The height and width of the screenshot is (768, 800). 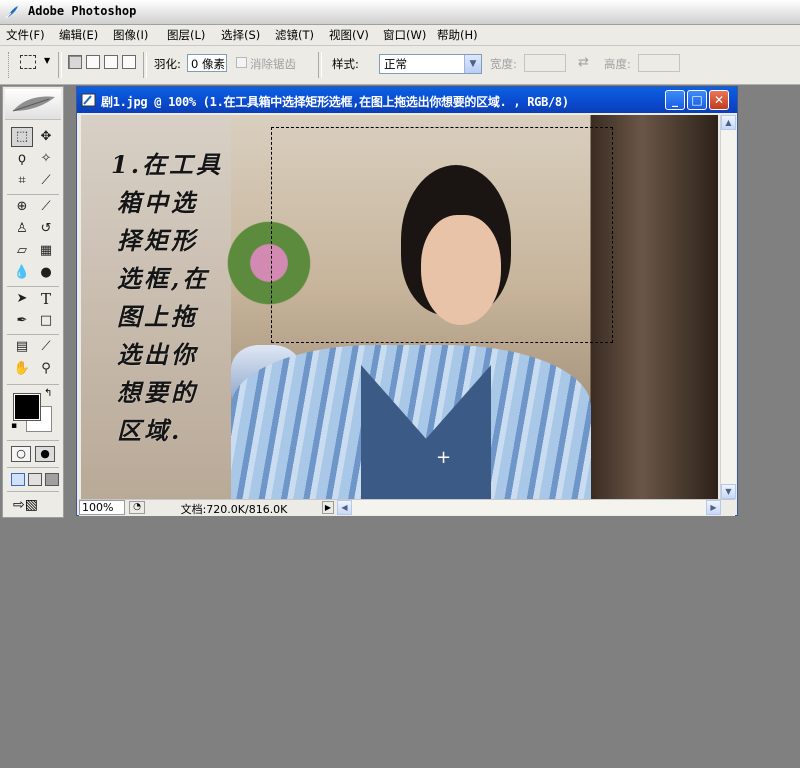 What do you see at coordinates (163, 278) in the screenshot?
I see `instruction-text-line: 选框,在` at bounding box center [163, 278].